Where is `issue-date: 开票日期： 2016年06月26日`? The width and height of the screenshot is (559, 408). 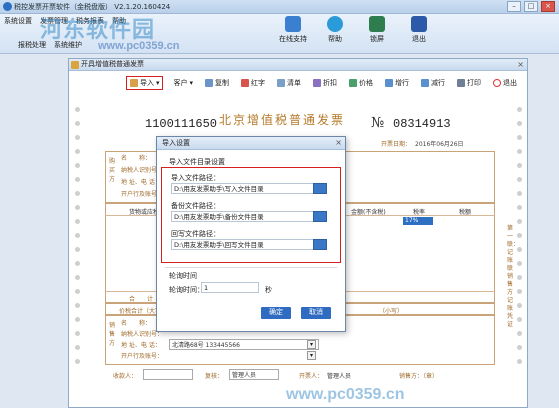
issue-date: 开票日期： 2016年06月26日 is located at coordinates (422, 143).